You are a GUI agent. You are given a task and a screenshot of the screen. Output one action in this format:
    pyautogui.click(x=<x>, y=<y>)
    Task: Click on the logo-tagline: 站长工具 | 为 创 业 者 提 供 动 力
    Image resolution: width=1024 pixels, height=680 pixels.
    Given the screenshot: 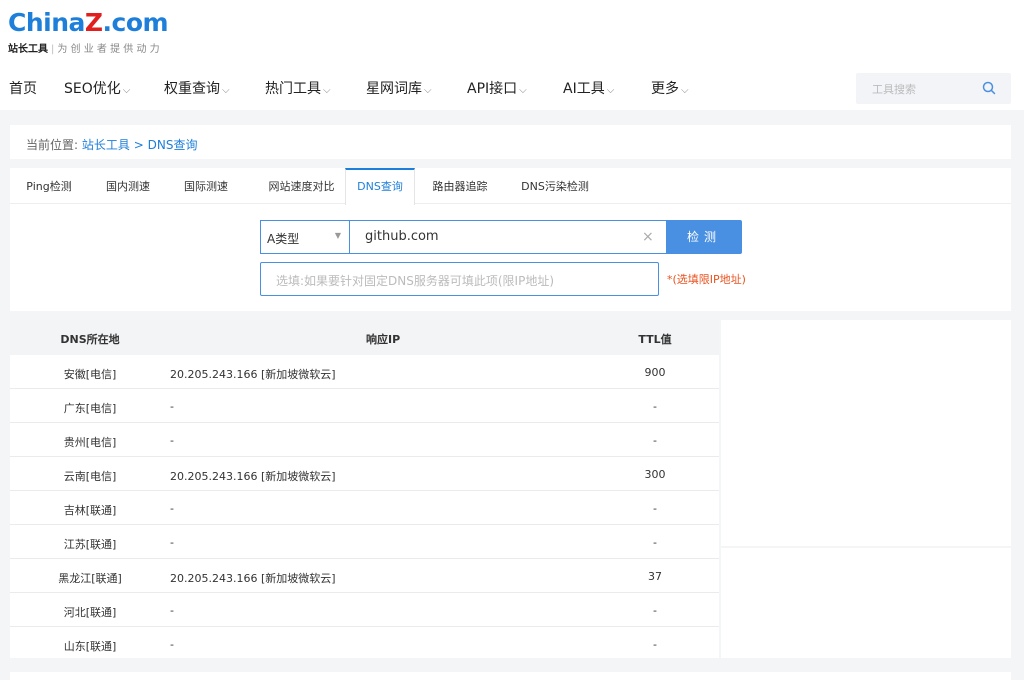 What is the action you would take?
    pyautogui.click(x=84, y=49)
    